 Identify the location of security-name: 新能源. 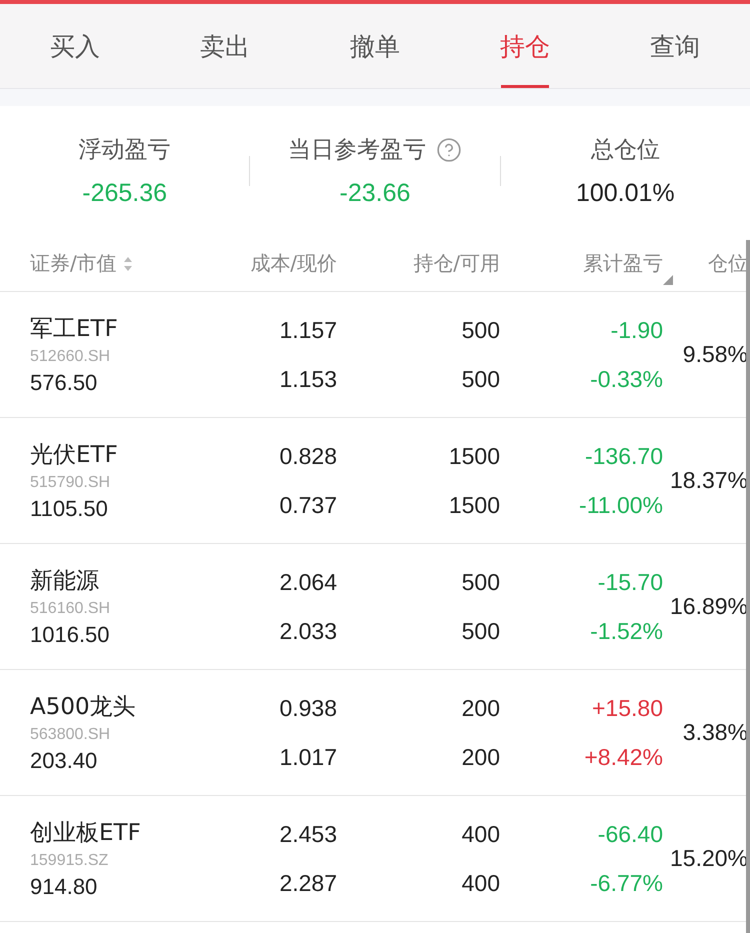
(65, 581).